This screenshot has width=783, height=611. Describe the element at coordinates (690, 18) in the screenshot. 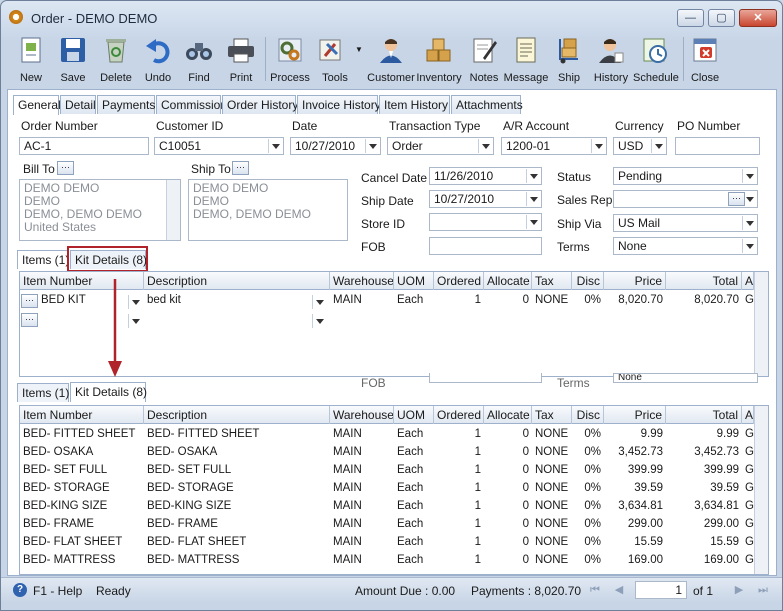

I see `minimize-button: —` at that location.